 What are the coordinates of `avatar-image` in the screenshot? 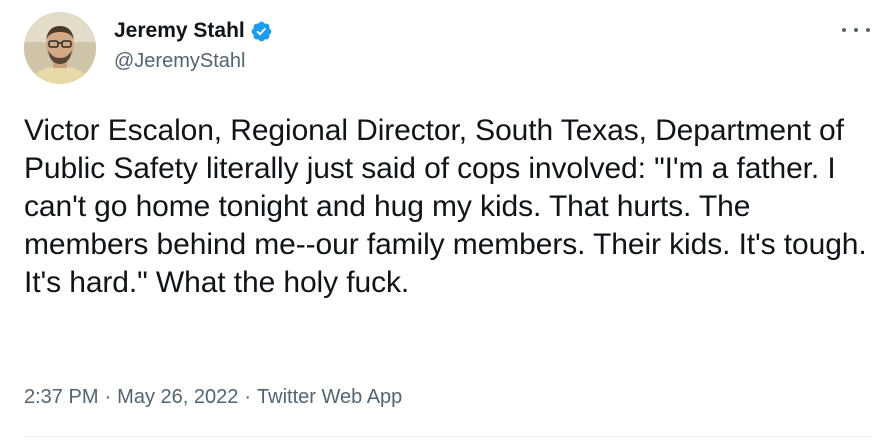 It's located at (60, 48).